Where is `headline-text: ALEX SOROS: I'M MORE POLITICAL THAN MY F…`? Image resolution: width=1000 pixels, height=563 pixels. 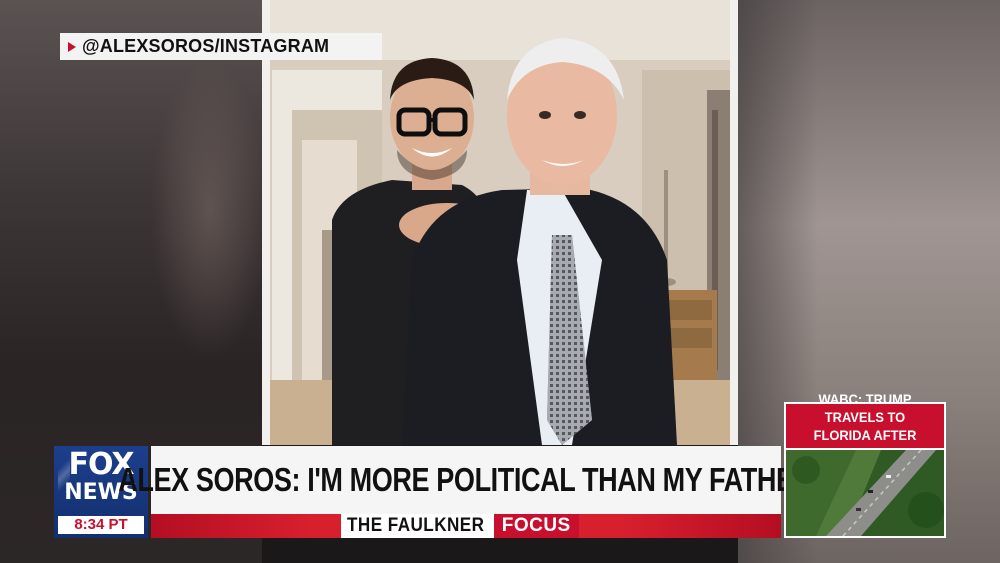
headline-text: ALEX SOROS: I'M MORE POLITICAL THAN MY F… is located at coordinates (466, 479).